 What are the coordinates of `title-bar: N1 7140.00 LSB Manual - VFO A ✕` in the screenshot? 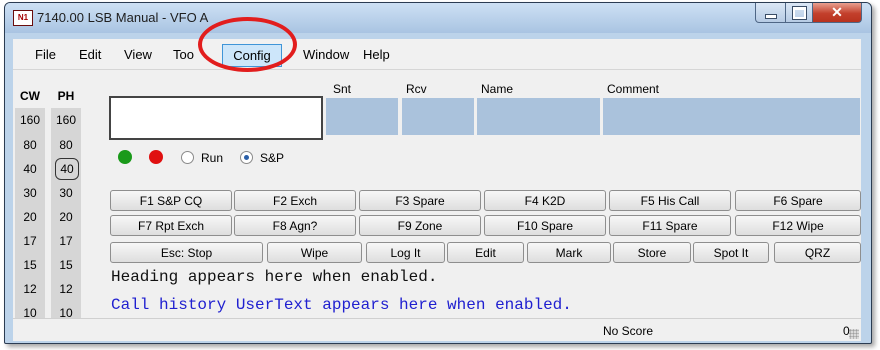 It's located at (438, 18).